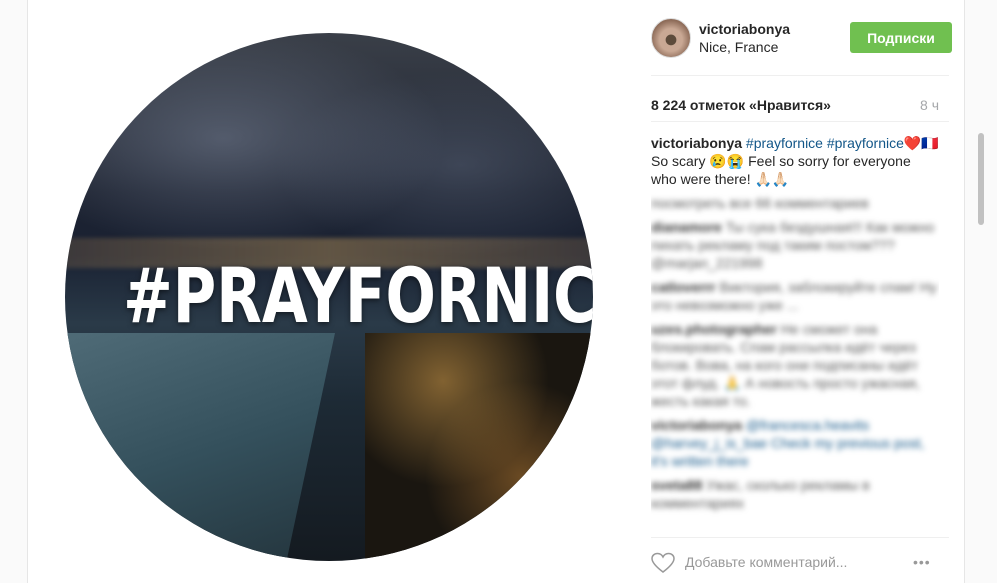  What do you see at coordinates (358, 295) in the screenshot?
I see `photo-overlay-text: #PRAYFORNICE` at bounding box center [358, 295].